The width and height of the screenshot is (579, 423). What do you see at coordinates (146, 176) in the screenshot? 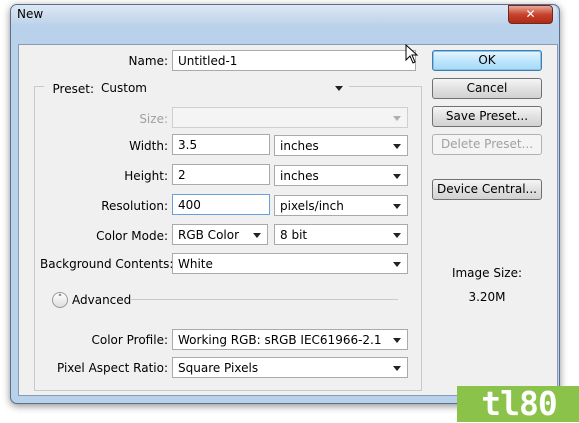
I see `height-label: Height:` at bounding box center [146, 176].